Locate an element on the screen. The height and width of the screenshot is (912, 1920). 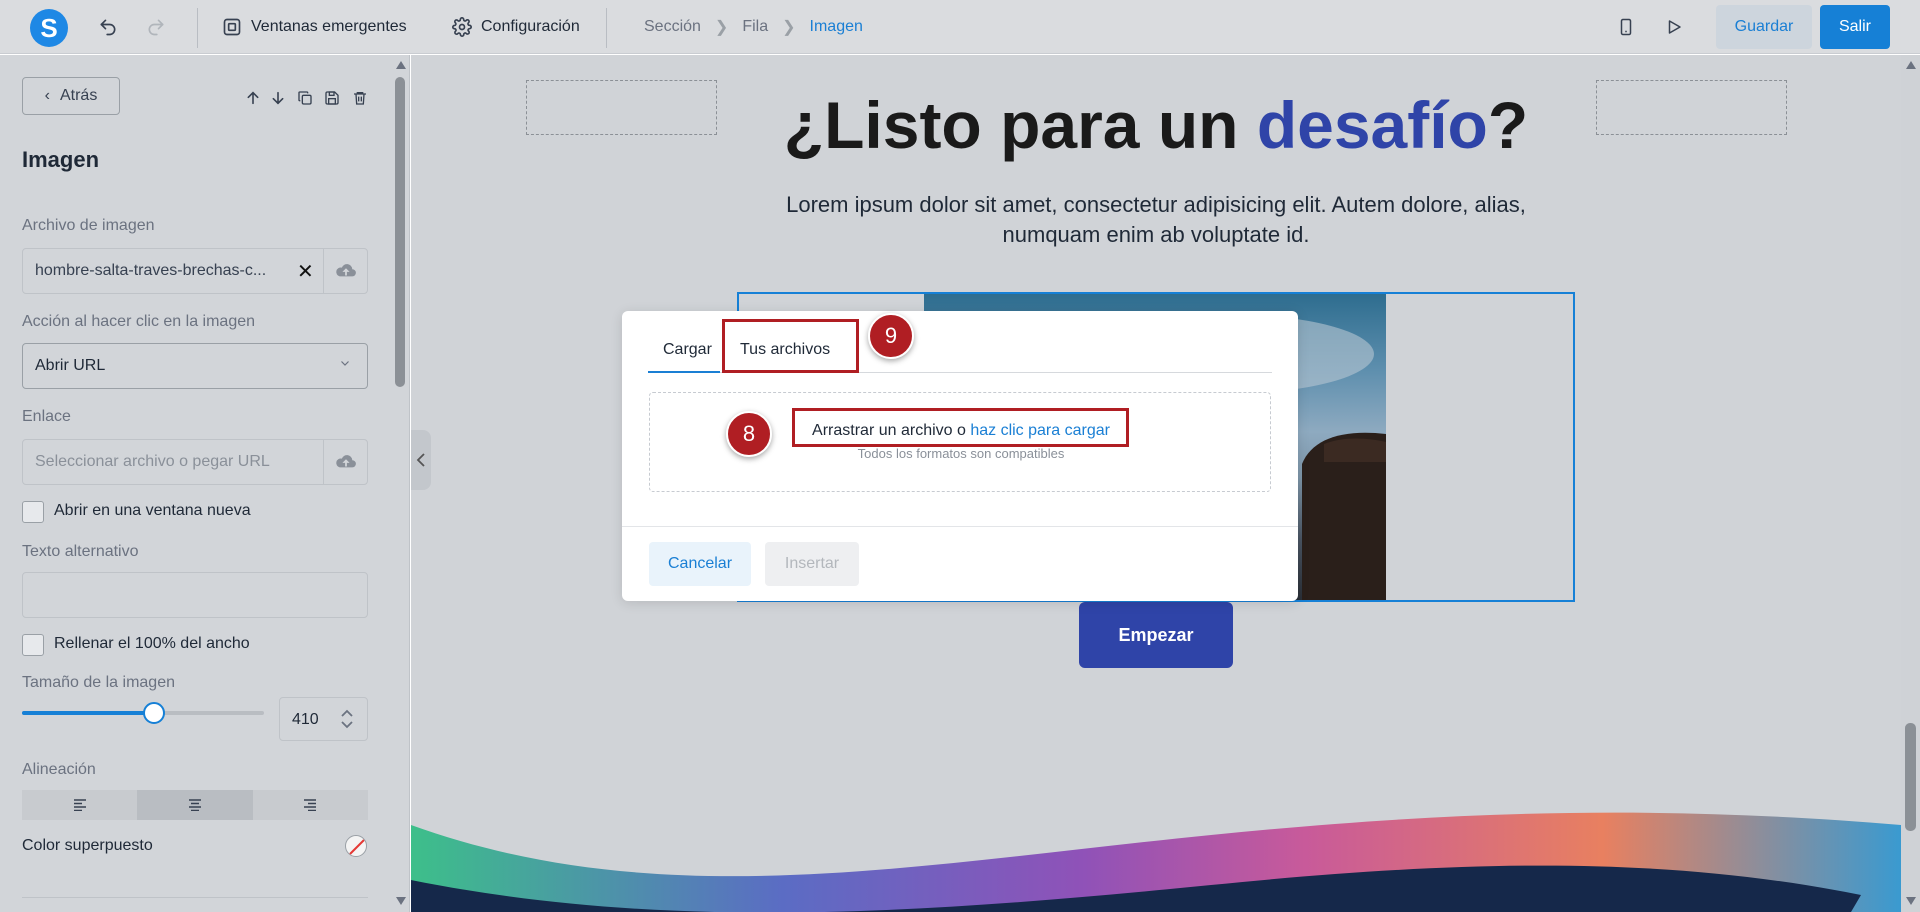
breadcrumb-section: Sección is located at coordinates (672, 27).